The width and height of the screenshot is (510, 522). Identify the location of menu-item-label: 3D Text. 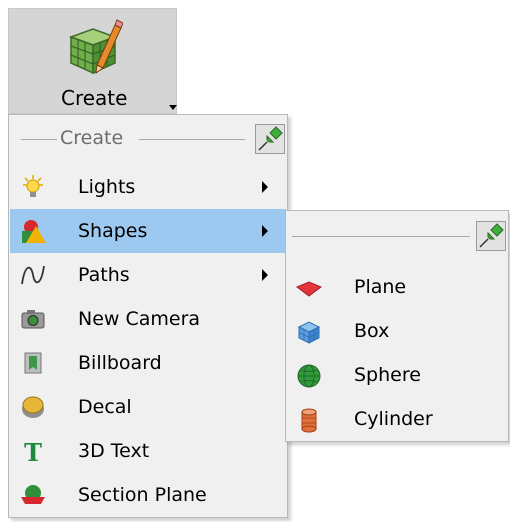
(114, 451).